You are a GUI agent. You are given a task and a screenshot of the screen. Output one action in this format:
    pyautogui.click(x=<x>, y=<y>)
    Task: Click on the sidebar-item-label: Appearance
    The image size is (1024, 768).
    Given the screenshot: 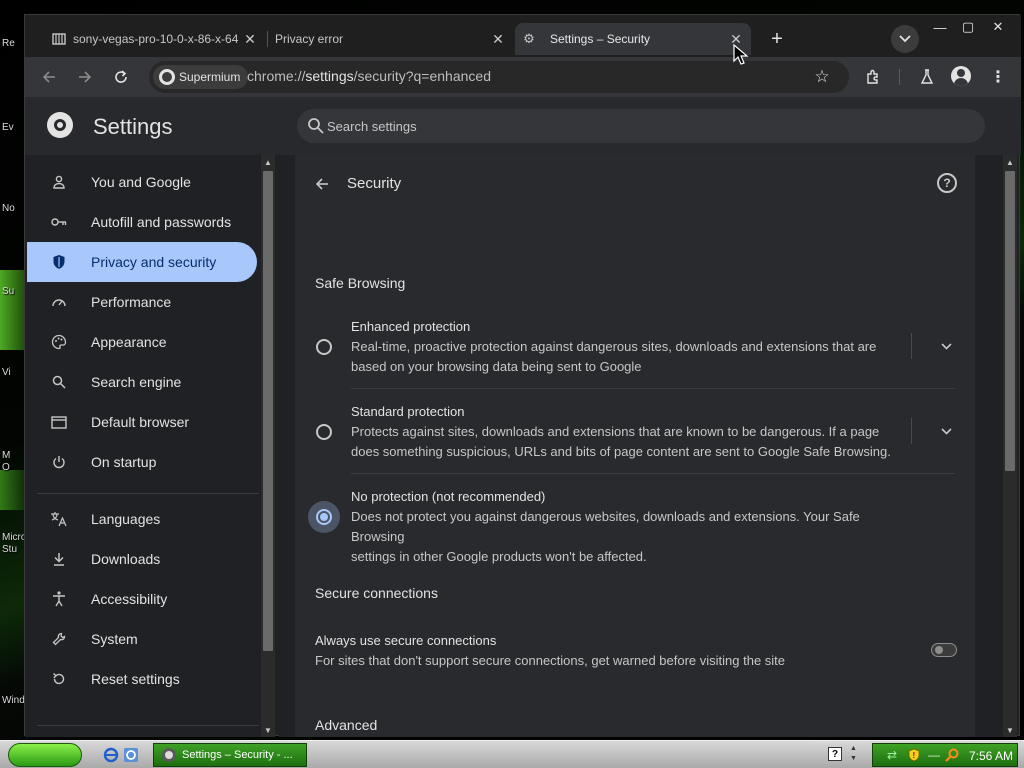 What is the action you would take?
    pyautogui.click(x=129, y=342)
    